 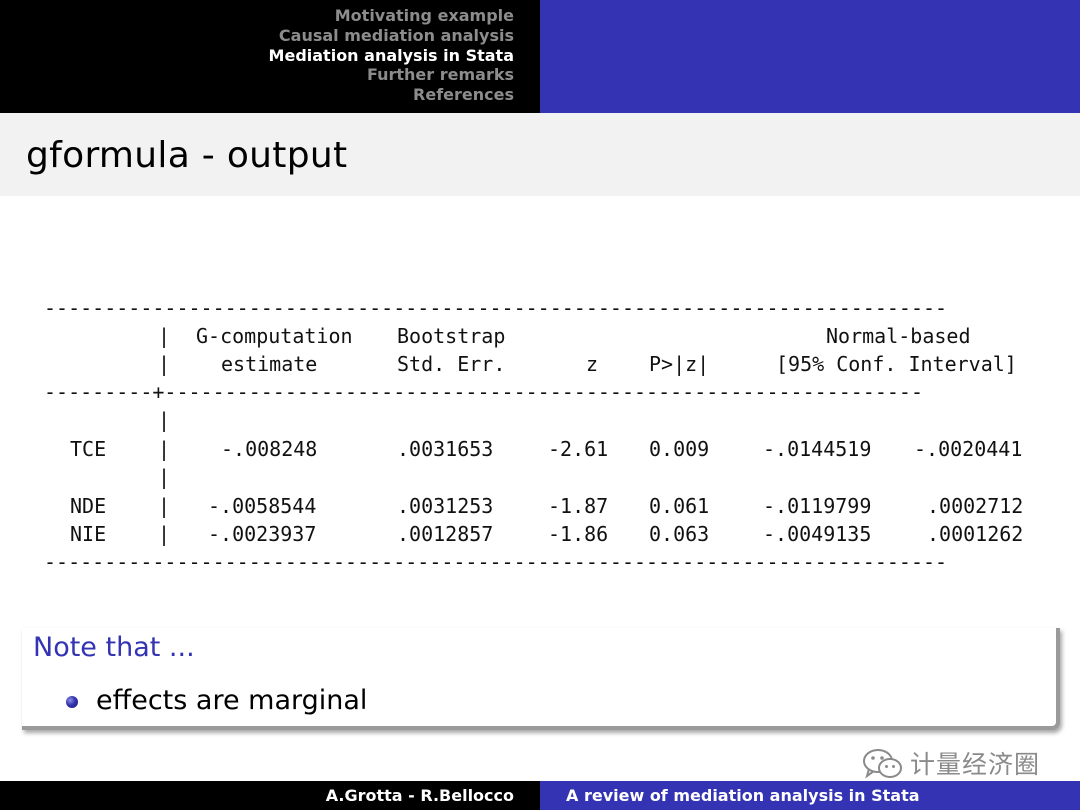 What do you see at coordinates (578, 534) in the screenshot?
I see `nie-z: -1.86` at bounding box center [578, 534].